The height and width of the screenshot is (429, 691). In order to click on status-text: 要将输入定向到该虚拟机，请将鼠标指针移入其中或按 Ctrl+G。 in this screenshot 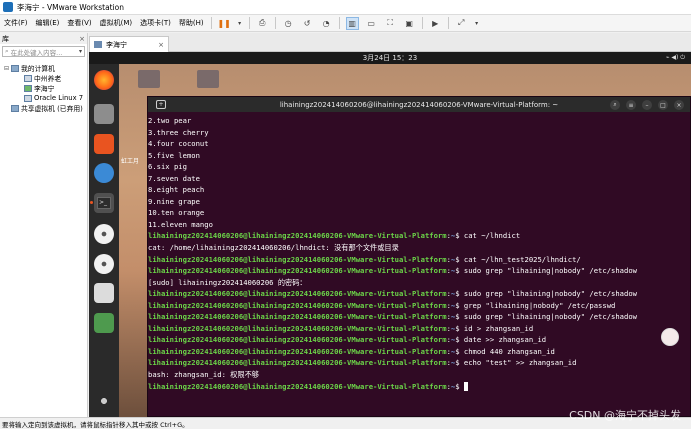, I will do `click(95, 424)`.